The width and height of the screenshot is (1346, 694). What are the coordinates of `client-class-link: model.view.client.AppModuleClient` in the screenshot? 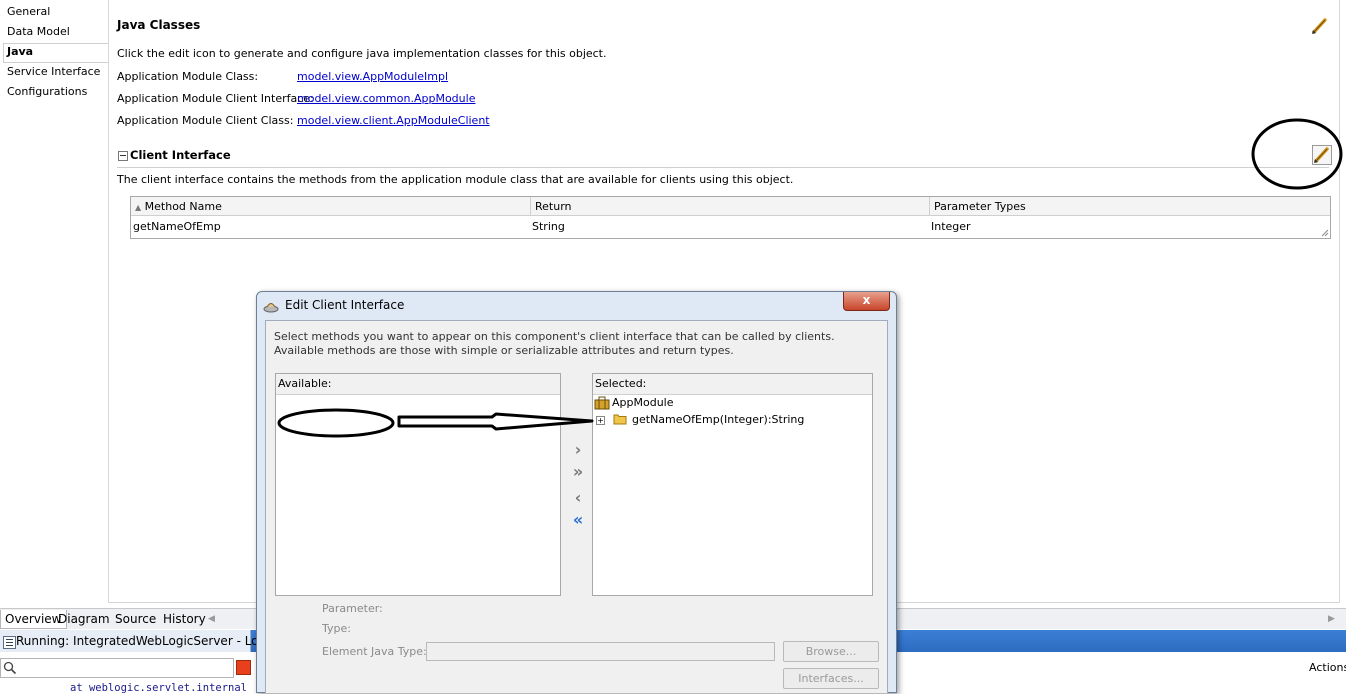 It's located at (393, 120).